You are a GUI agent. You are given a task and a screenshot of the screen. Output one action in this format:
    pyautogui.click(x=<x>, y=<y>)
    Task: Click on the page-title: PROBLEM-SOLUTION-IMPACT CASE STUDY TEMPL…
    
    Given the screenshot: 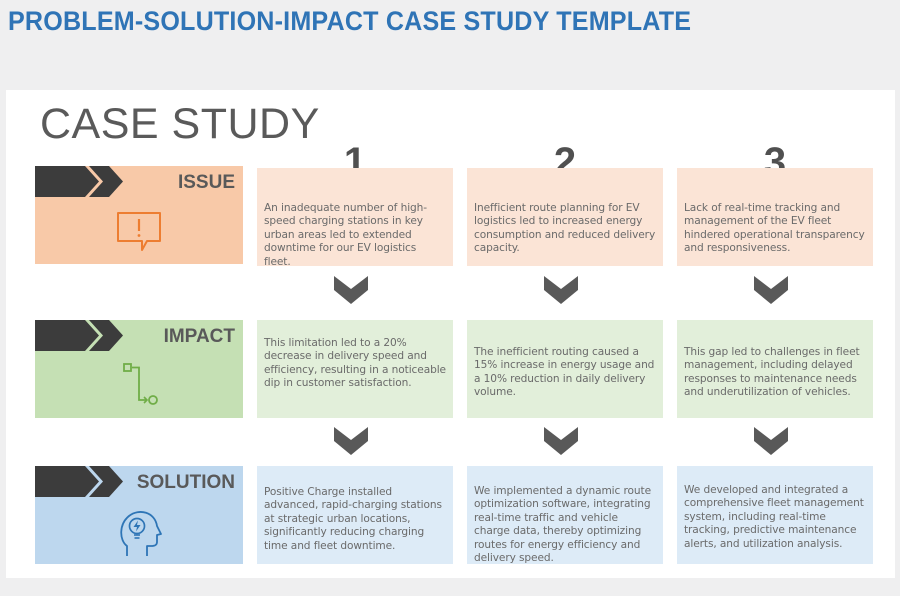 What is the action you would take?
    pyautogui.click(x=350, y=21)
    